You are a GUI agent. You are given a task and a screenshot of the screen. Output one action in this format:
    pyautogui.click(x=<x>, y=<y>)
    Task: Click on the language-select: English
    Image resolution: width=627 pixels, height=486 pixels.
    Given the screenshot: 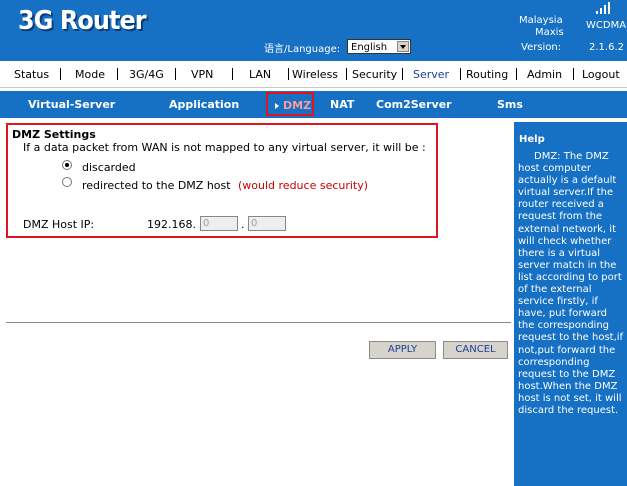 What is the action you would take?
    pyautogui.click(x=379, y=46)
    